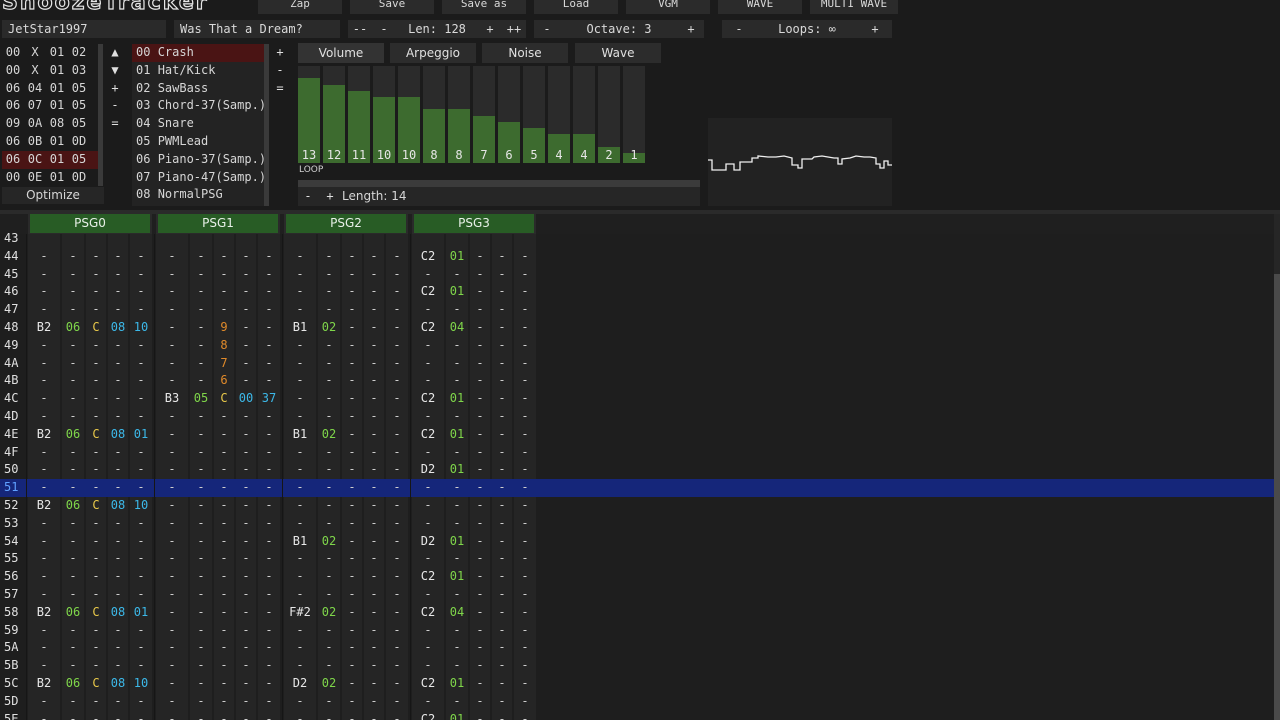 This screenshot has width=1280, height=720. Describe the element at coordinates (57, 124) in the screenshot. I see `order-cell: 08` at that location.